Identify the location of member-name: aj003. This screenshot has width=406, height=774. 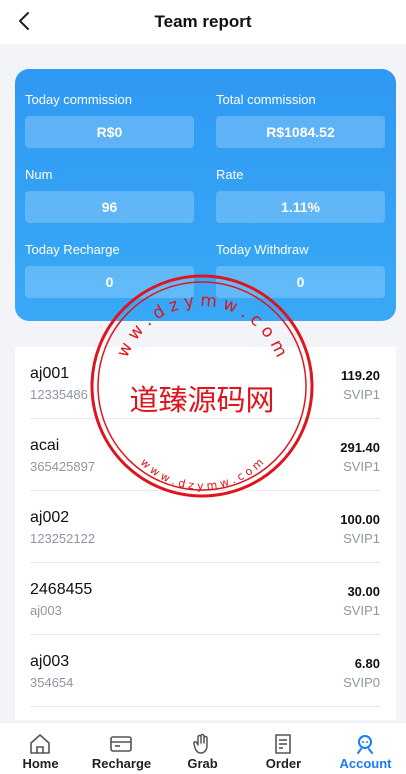
(50, 661).